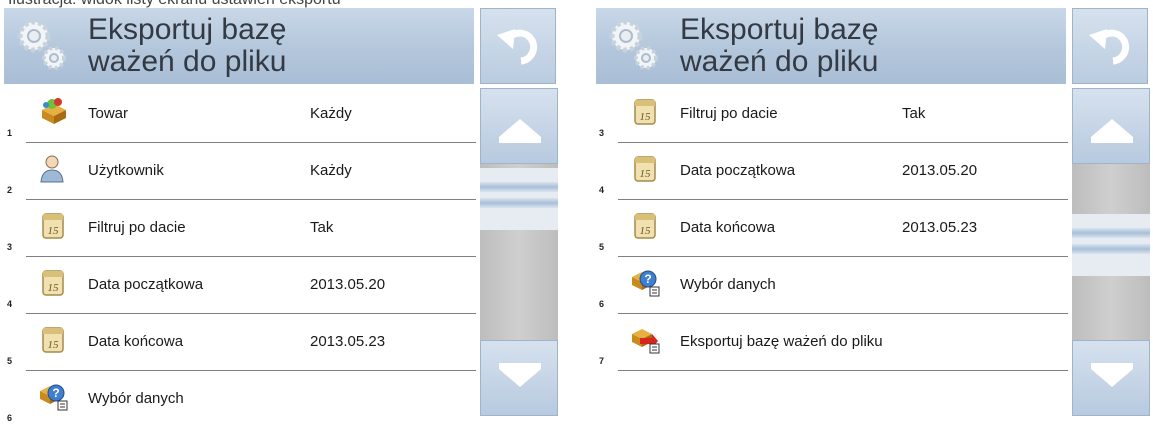  I want to click on row-label: Eksportuj bazę ważeń do pliku, so click(781, 341).